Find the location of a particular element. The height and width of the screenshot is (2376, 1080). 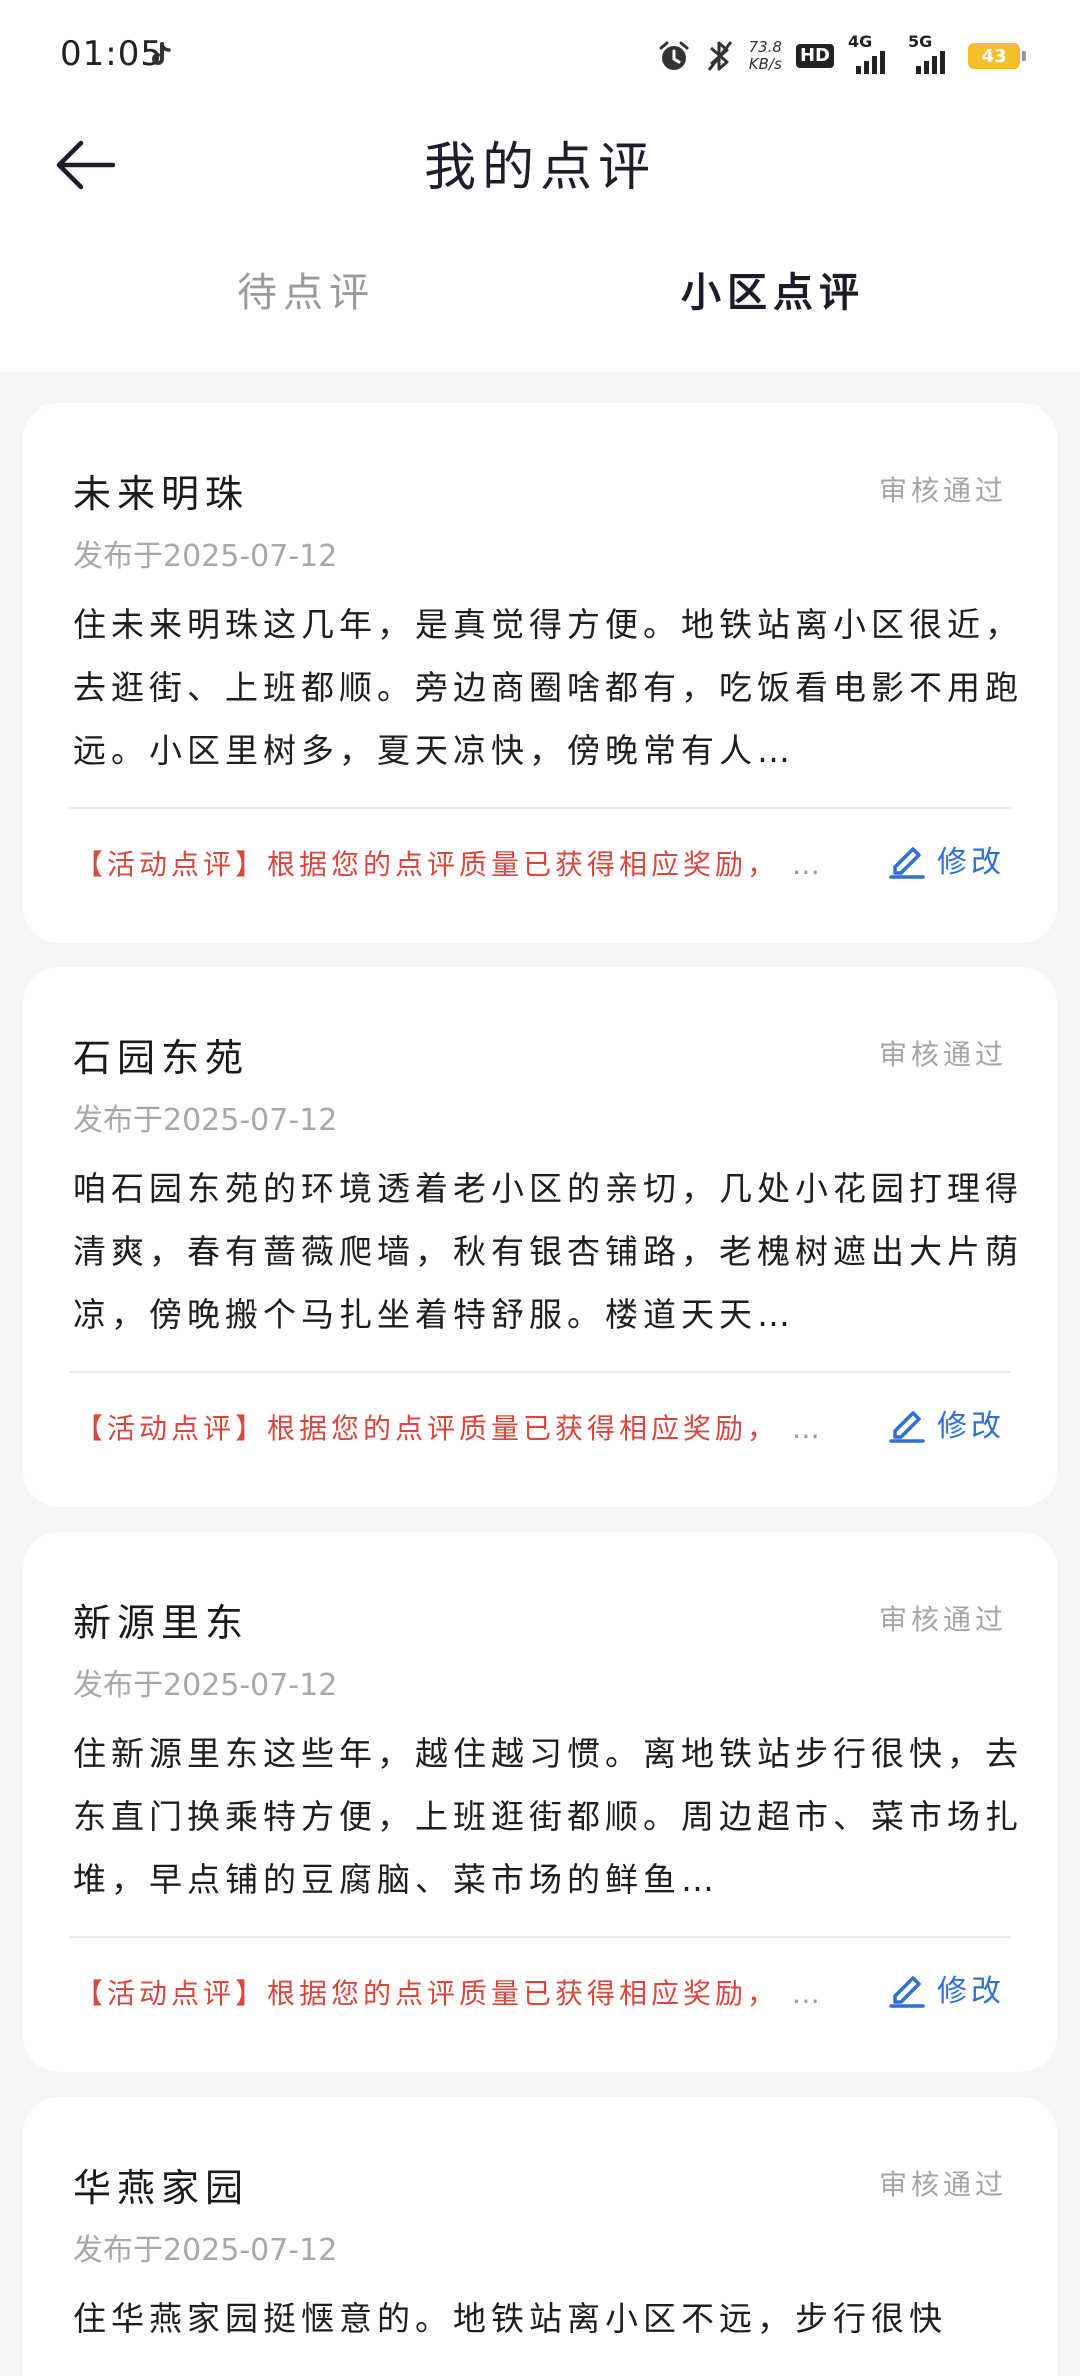

community-name: 石园东苑 is located at coordinates (161, 1058).